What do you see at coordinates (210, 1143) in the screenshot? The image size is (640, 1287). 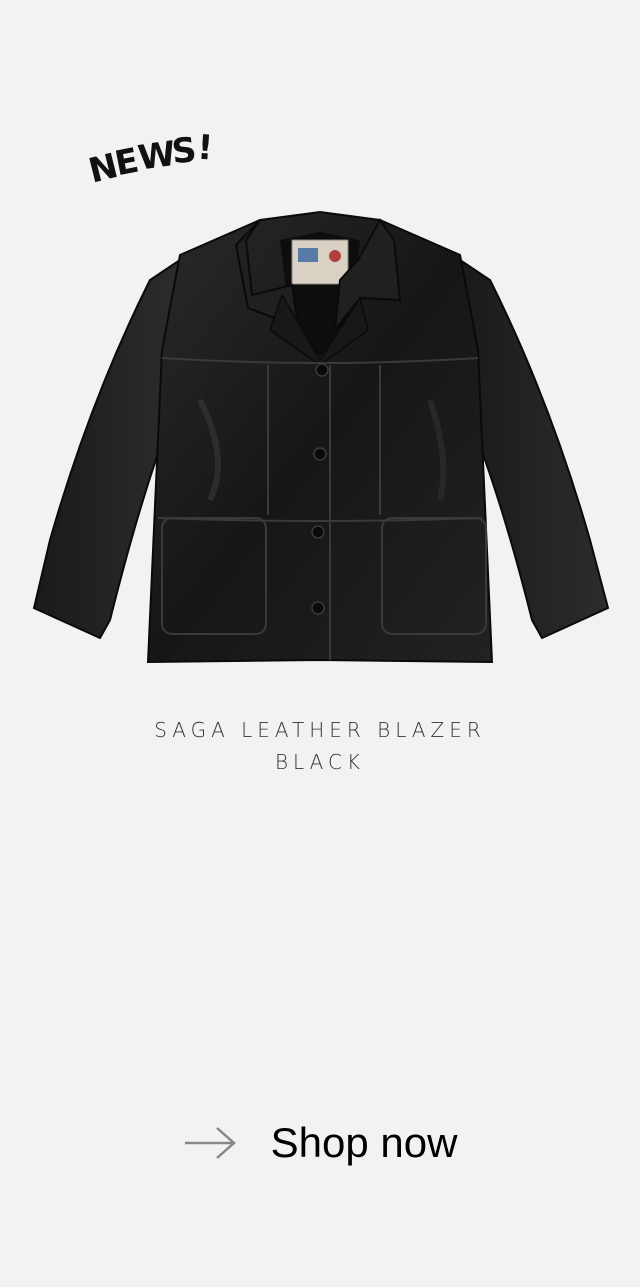 I see `arrow-right-icon` at bounding box center [210, 1143].